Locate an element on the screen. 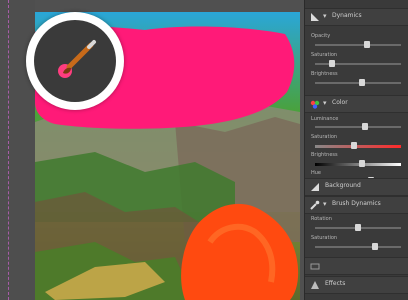 This screenshot has height=300, width=408. color-palette-icon is located at coordinates (315, 104).